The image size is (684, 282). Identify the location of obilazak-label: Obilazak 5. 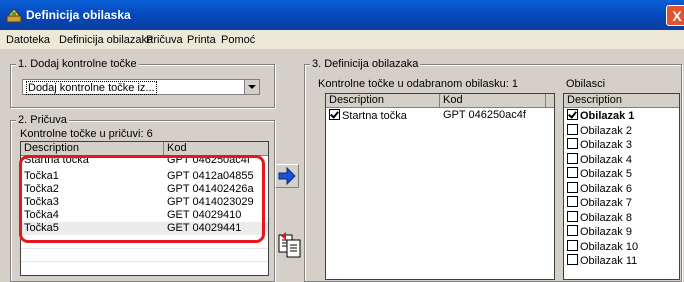
(606, 174).